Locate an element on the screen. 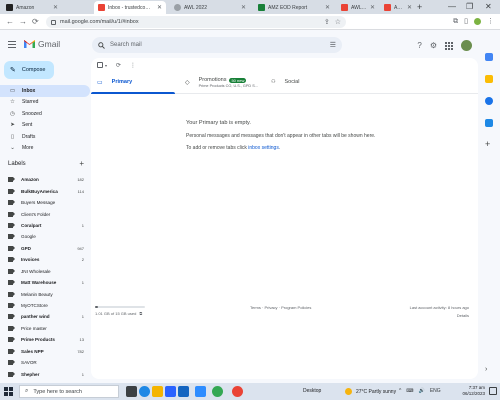 This screenshot has height=400, width=500. language-indicator: ENG is located at coordinates (435, 391).